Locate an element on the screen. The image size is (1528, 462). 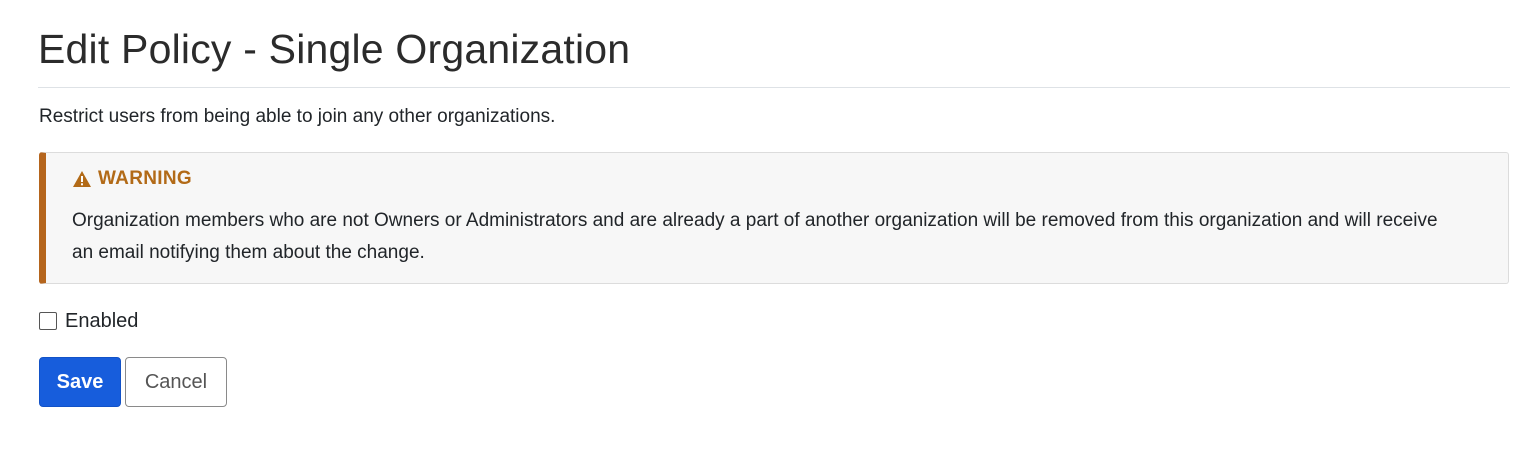
warning-triangle-icon is located at coordinates (82, 179).